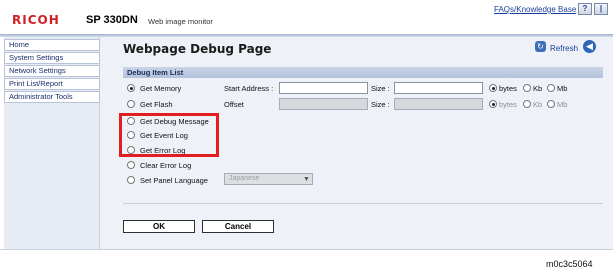 The width and height of the screenshot is (613, 276). What do you see at coordinates (156, 104) in the screenshot?
I see `get-flash-label: Get Flash` at bounding box center [156, 104].